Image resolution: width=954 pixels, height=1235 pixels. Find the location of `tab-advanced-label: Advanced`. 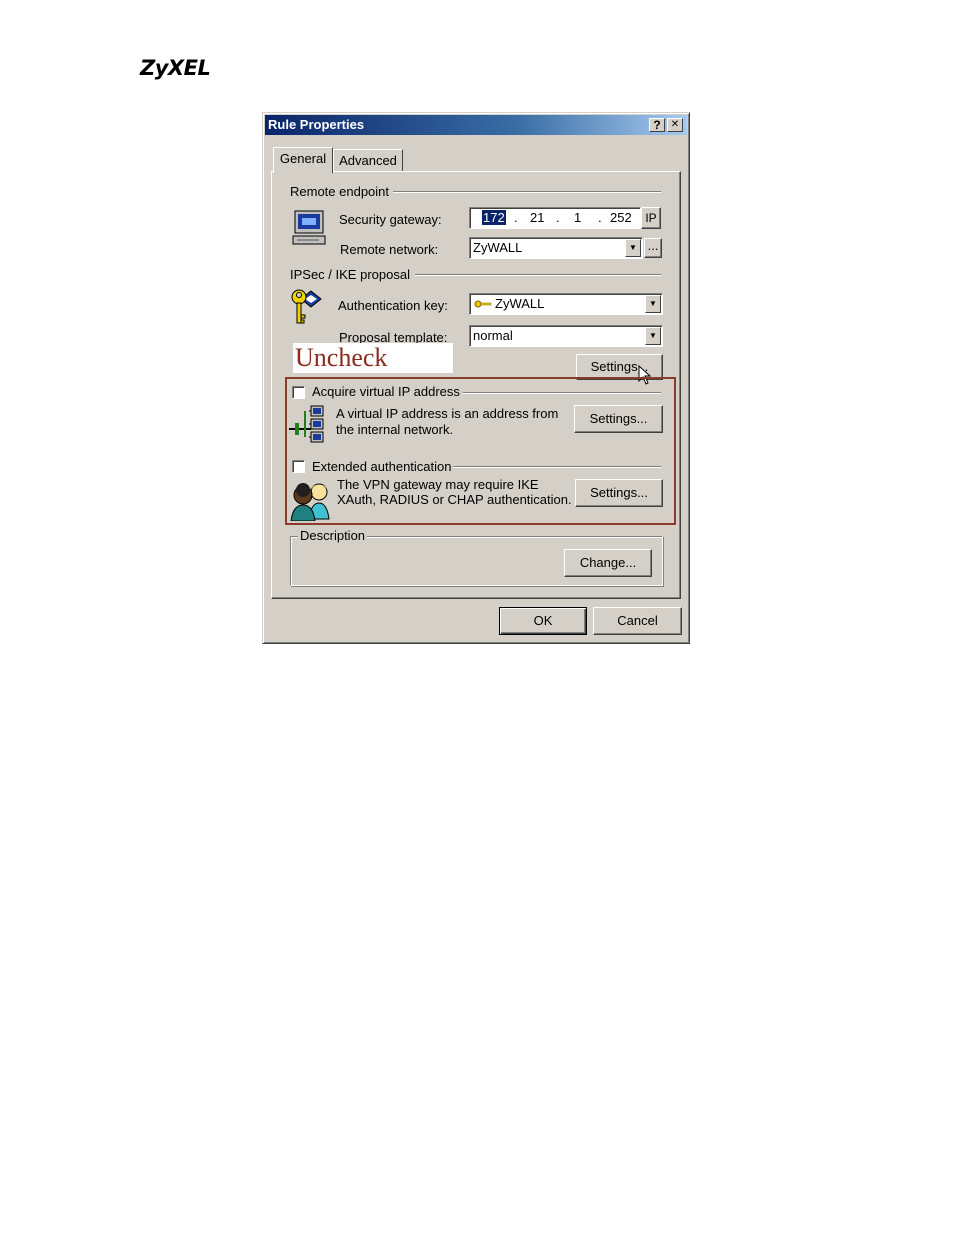

tab-advanced-label: Advanced is located at coordinates (368, 160).